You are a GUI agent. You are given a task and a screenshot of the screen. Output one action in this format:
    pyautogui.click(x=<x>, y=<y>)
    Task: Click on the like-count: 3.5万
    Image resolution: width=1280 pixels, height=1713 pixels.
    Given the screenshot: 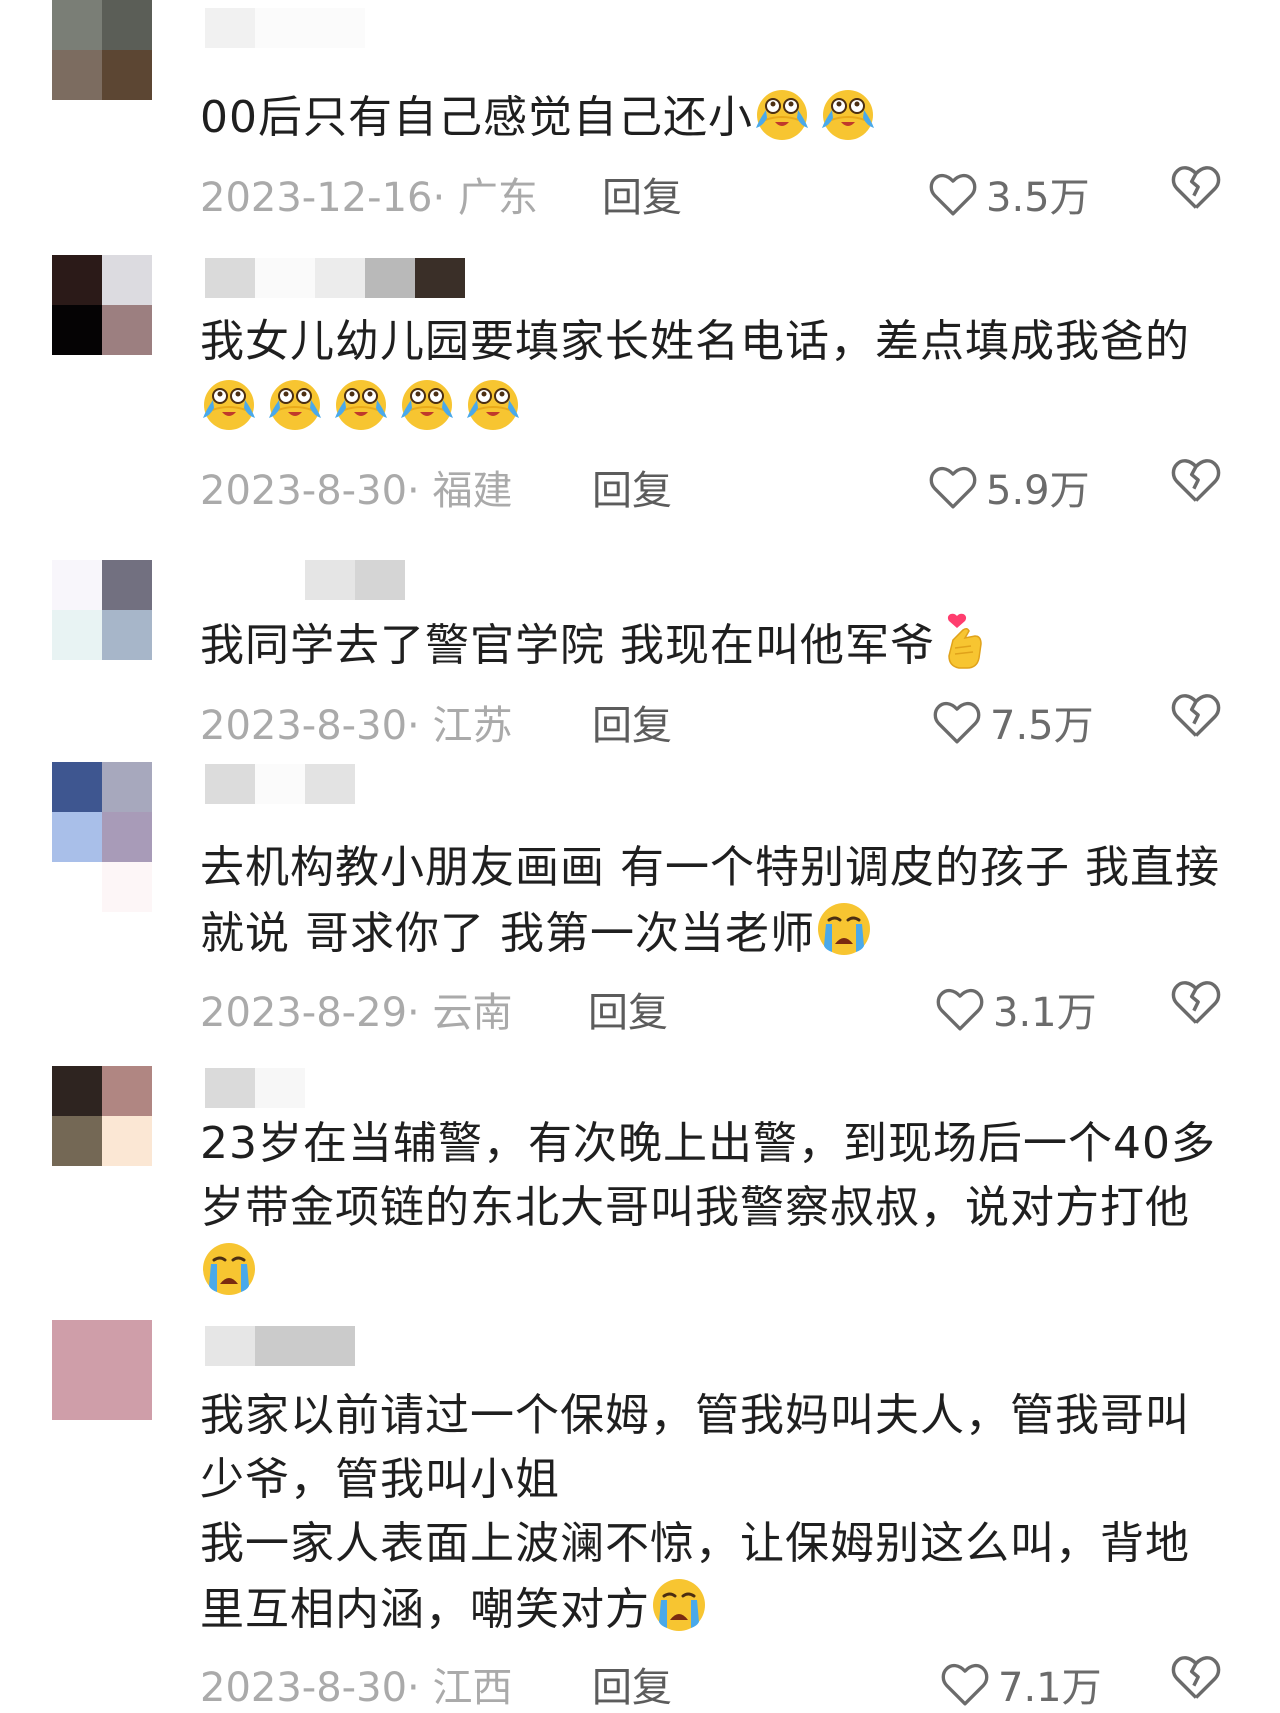 What is the action you would take?
    pyautogui.click(x=1038, y=198)
    